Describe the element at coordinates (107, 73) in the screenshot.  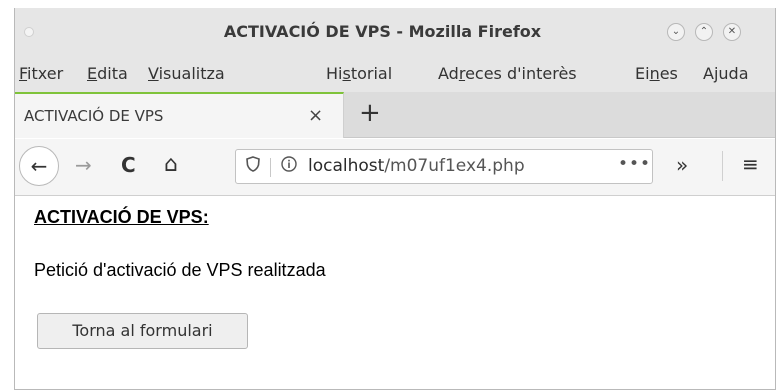
I see `menu-edit: Edita` at that location.